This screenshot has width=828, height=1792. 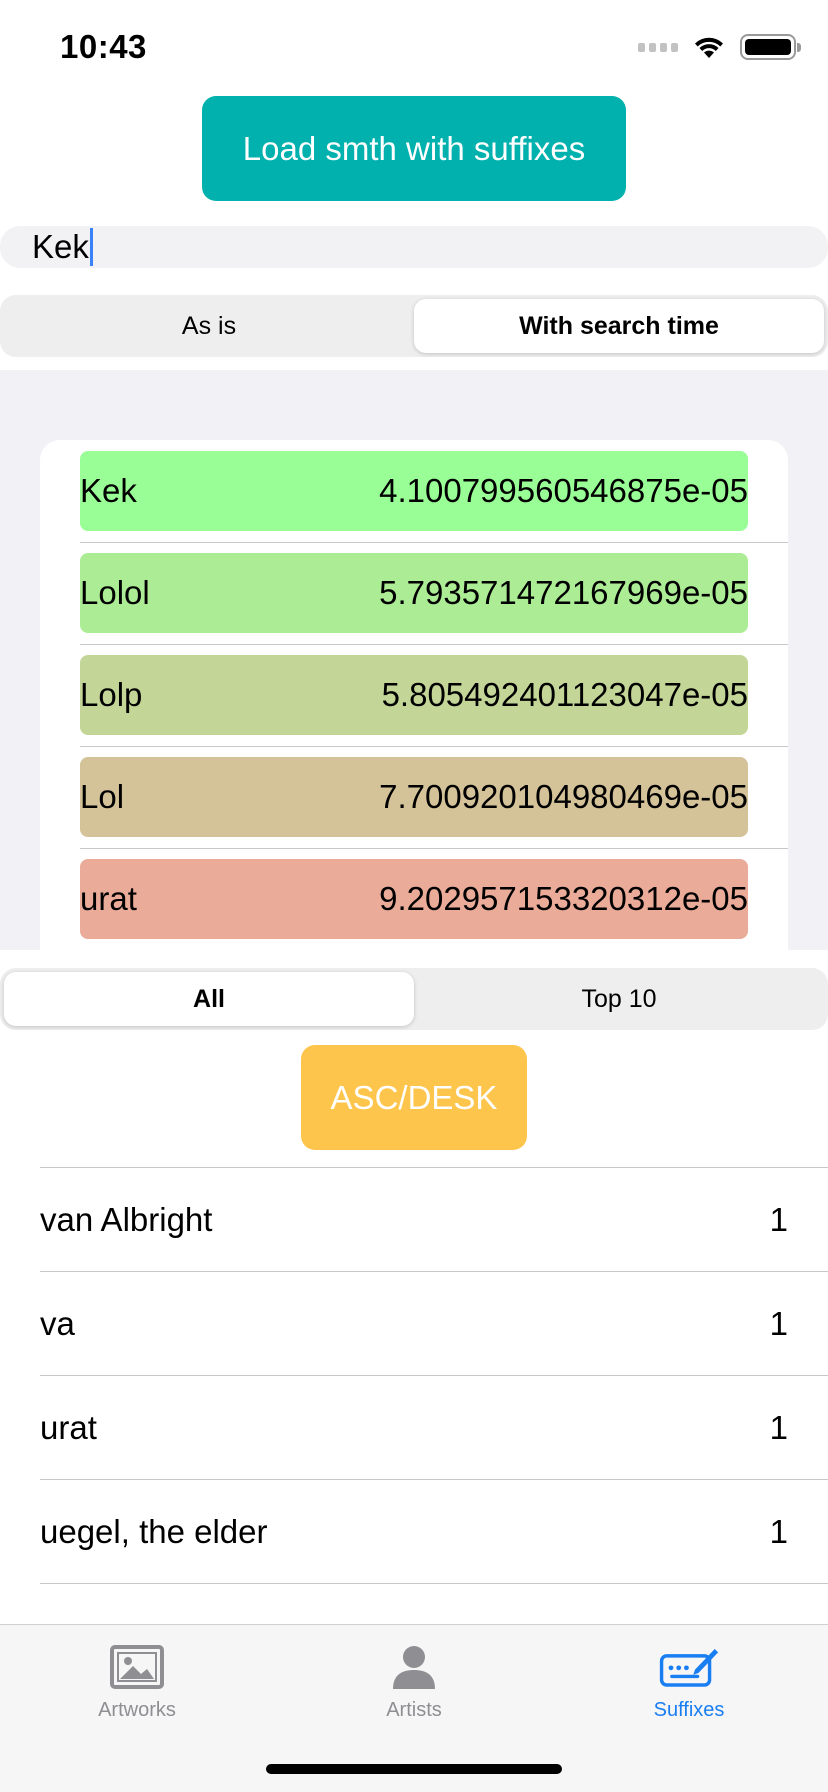 What do you see at coordinates (414, 1769) in the screenshot?
I see `home-indicator` at bounding box center [414, 1769].